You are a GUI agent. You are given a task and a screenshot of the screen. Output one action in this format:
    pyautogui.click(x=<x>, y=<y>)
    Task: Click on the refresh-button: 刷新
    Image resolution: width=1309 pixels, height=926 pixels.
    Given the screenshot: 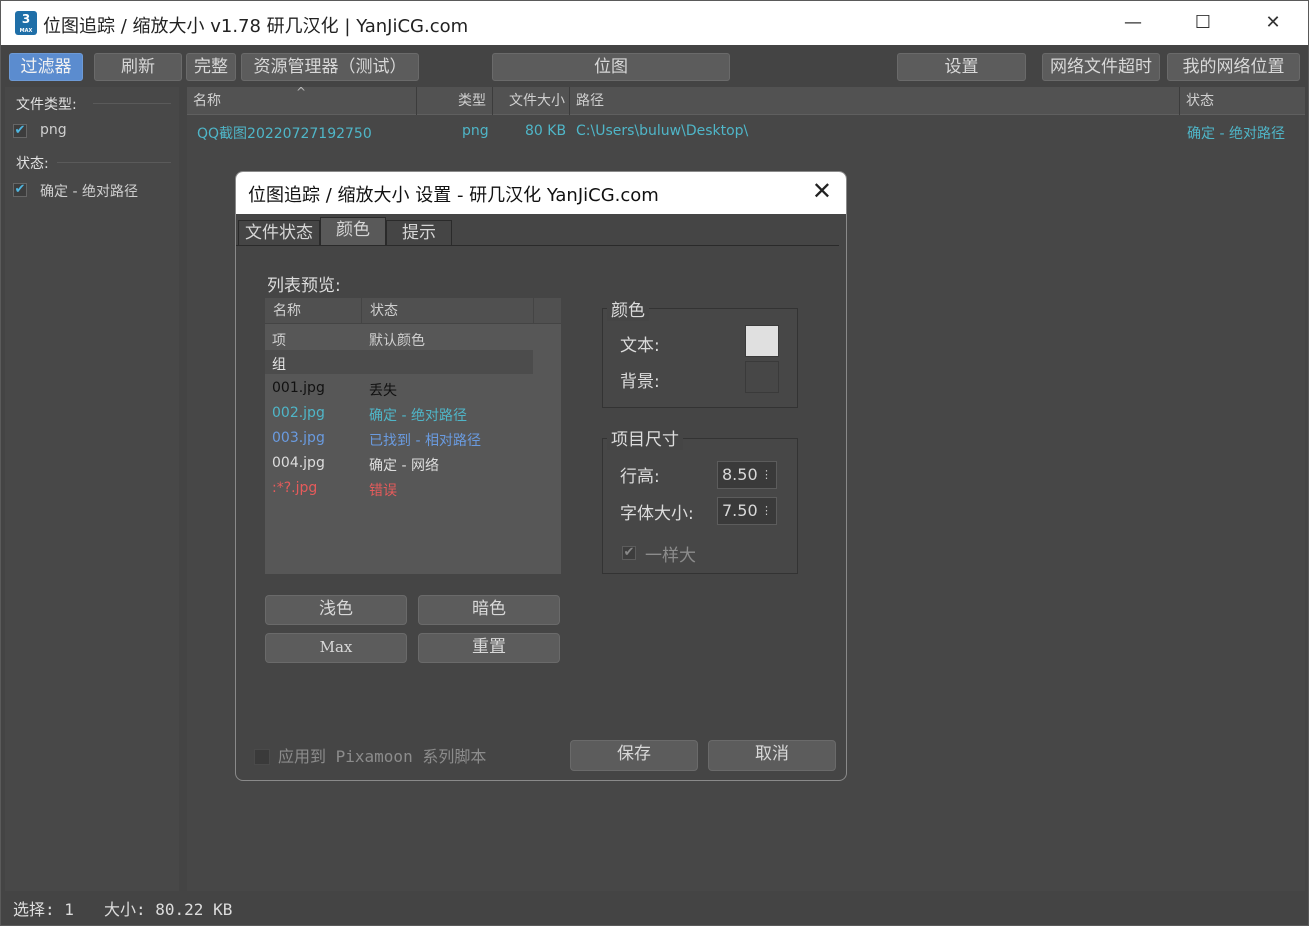 What is the action you would take?
    pyautogui.click(x=138, y=67)
    